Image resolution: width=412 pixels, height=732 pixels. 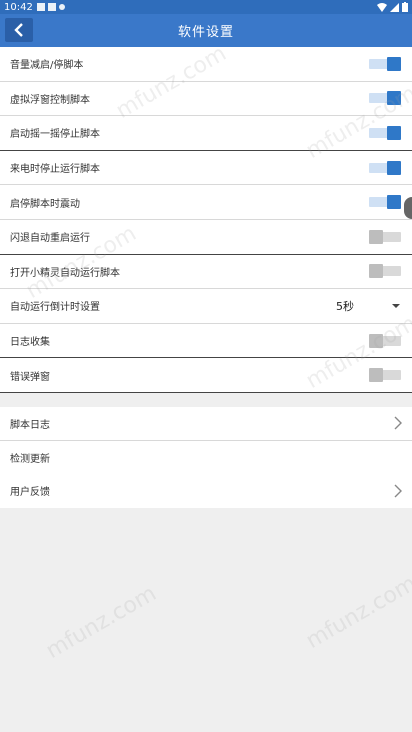 I want to click on status-time: 10:42, so click(x=18, y=7).